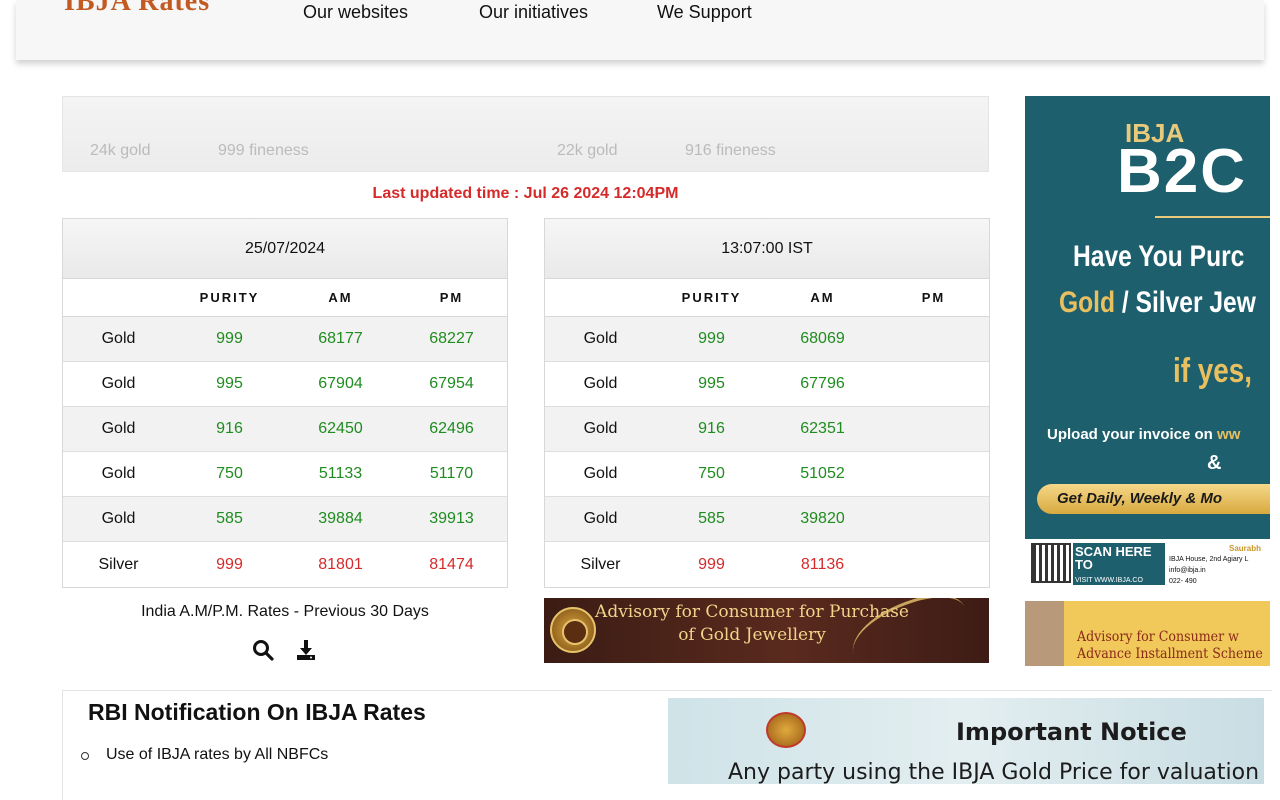 This screenshot has height=800, width=1280. Describe the element at coordinates (1153, 499) in the screenshot. I see `ad-offer-pill: Get Daily, Weekly & Mo` at that location.